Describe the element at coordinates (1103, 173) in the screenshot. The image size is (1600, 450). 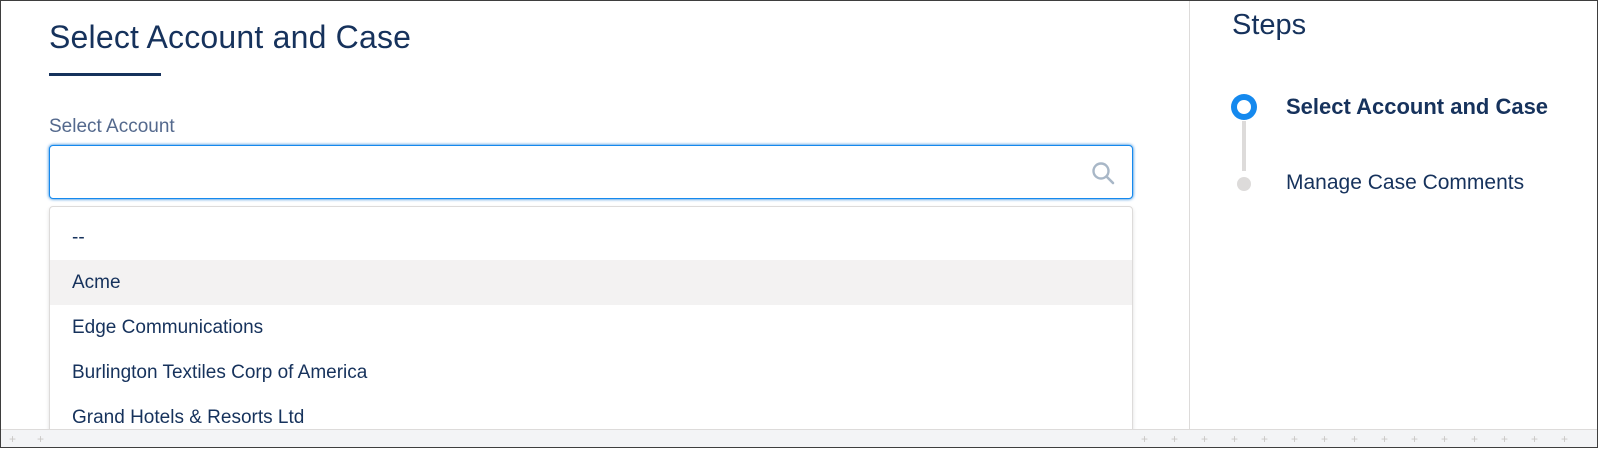
I see `search-icon` at that location.